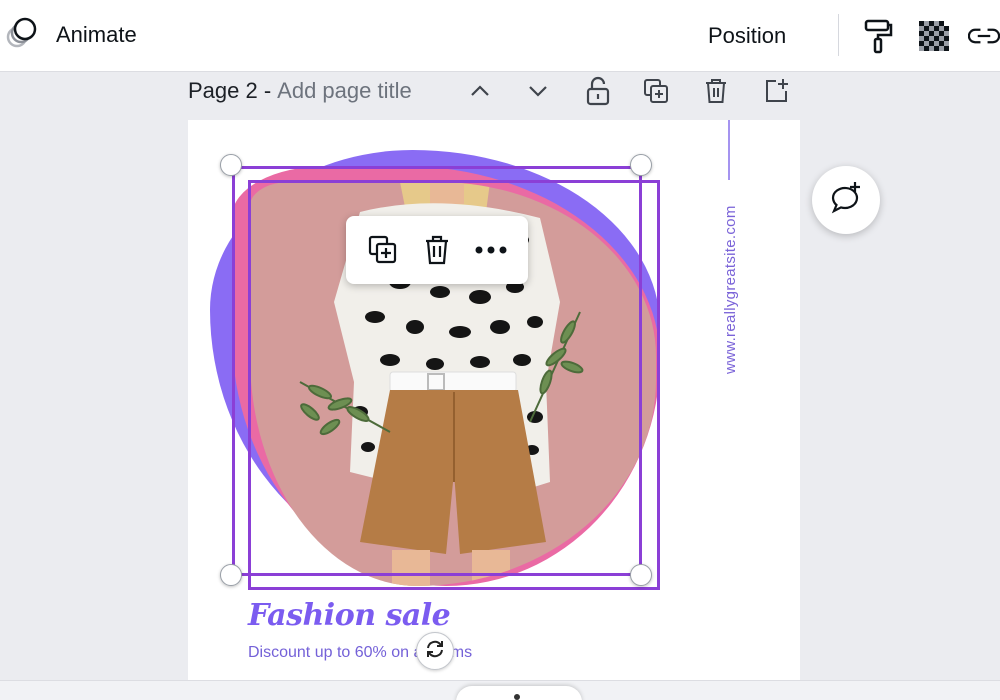 The image size is (1000, 700). I want to click on rotate-icon, so click(435, 651).